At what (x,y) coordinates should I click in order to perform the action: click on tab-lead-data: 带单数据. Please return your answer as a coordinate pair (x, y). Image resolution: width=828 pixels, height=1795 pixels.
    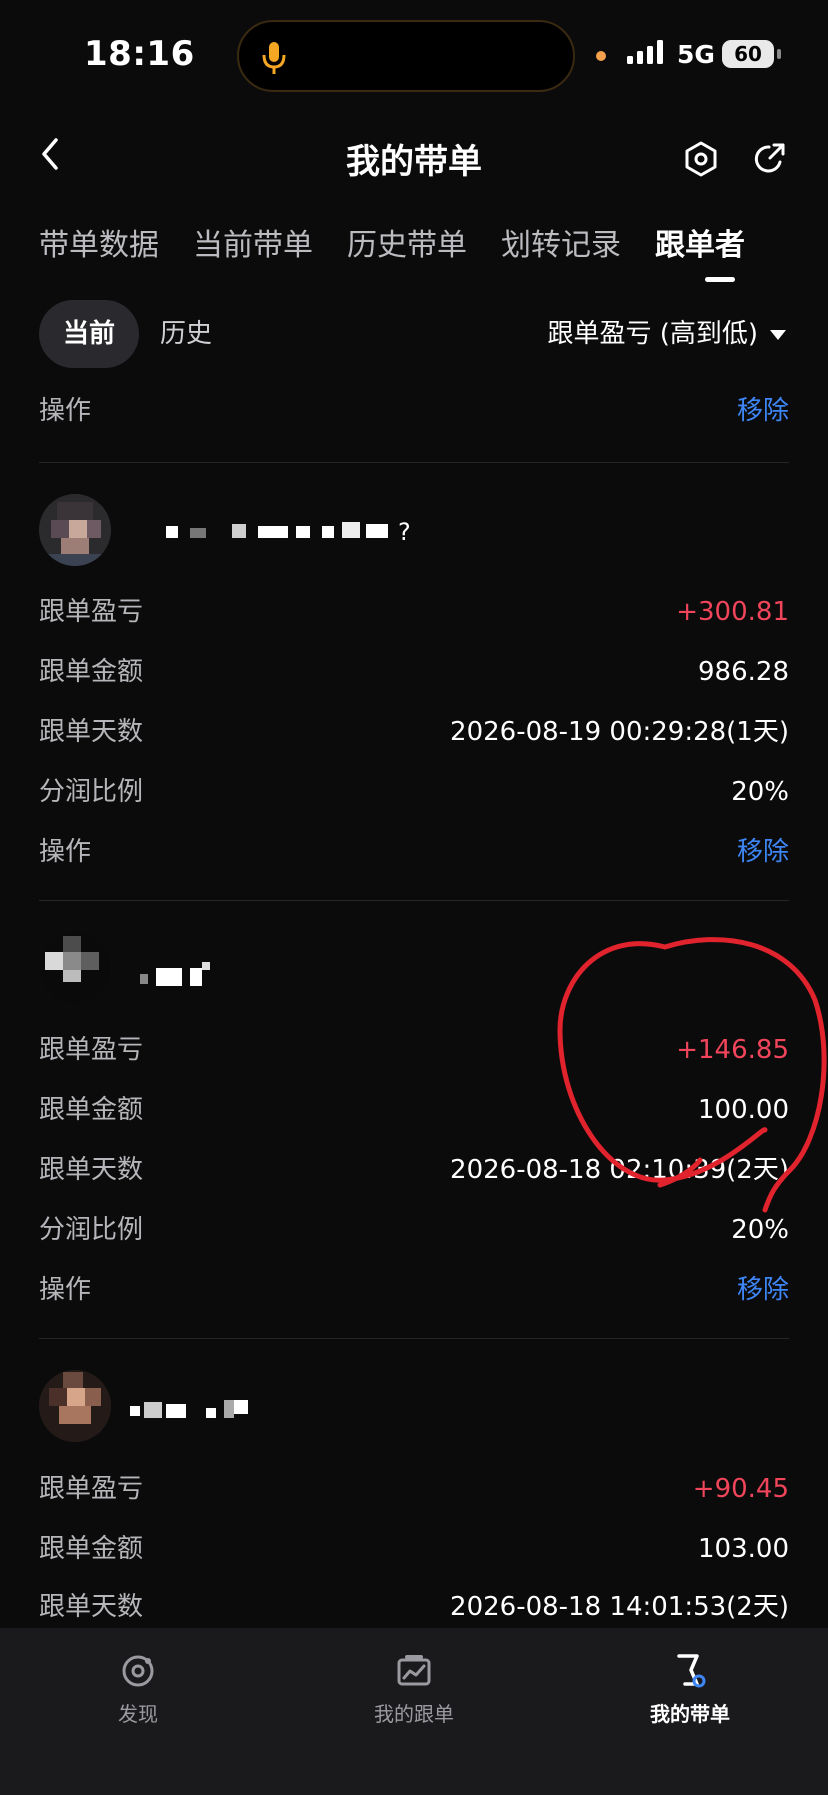
    Looking at the image, I should click on (99, 242).